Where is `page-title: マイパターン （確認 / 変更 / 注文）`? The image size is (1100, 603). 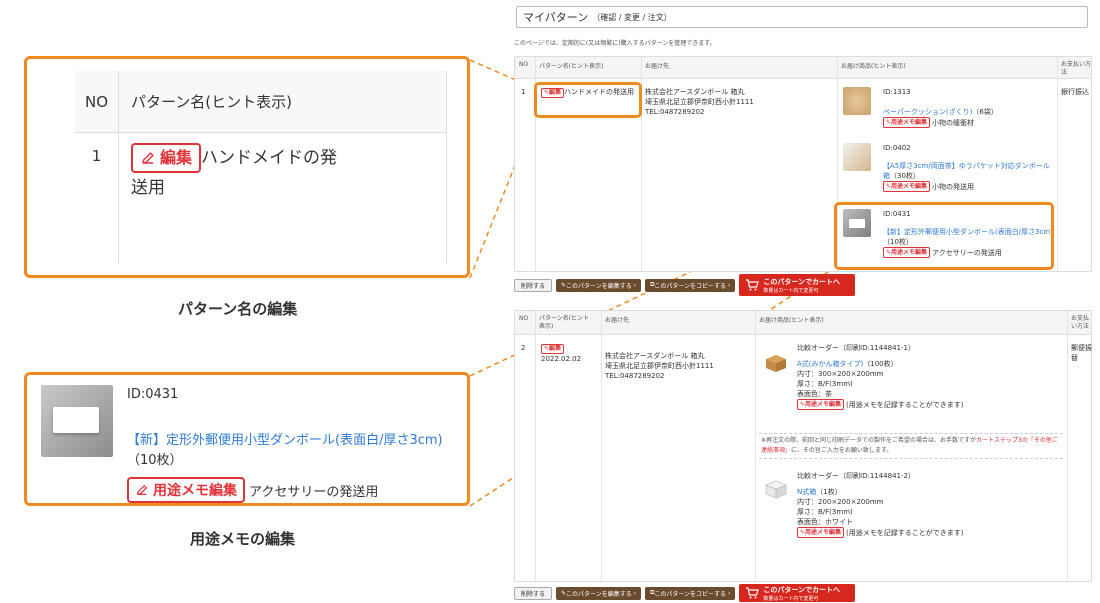
page-title: マイパターン （確認 / 変更 / 注文） is located at coordinates (802, 17).